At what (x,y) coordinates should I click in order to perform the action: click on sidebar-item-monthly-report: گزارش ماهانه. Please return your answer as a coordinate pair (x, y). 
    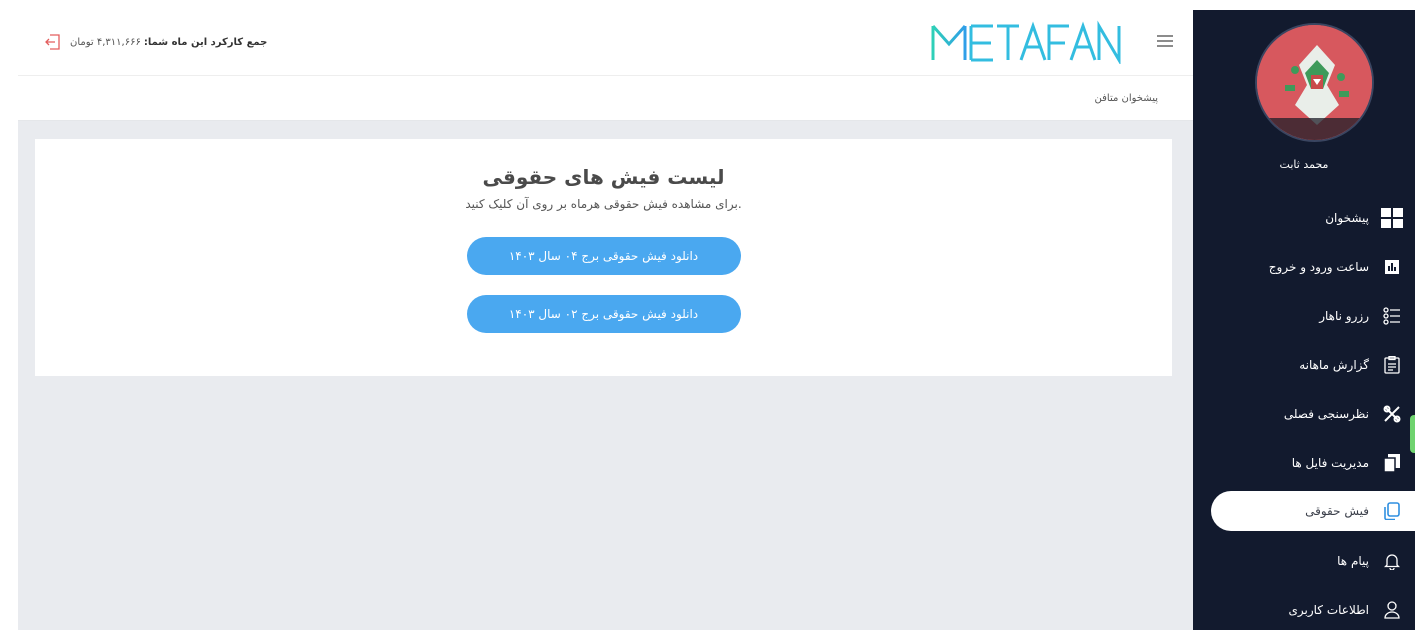
    Looking at the image, I should click on (1304, 364).